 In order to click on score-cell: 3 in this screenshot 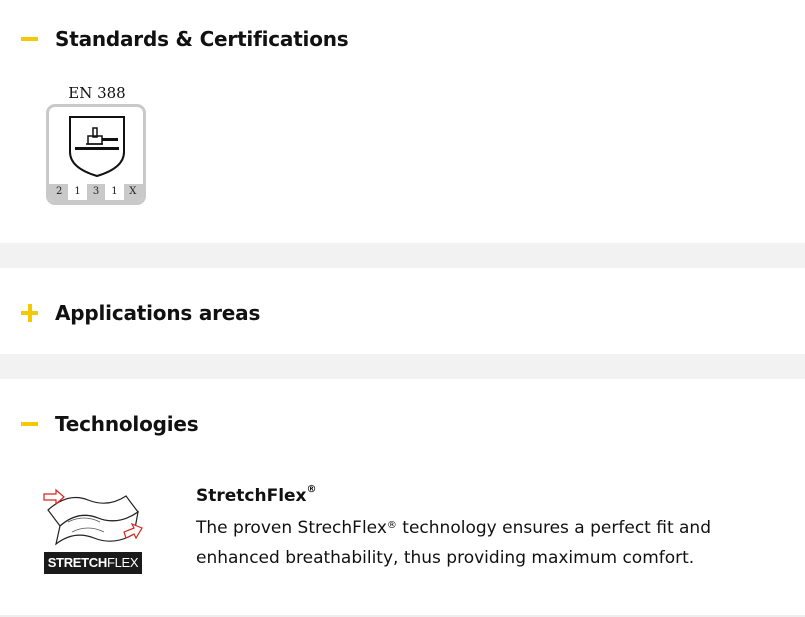, I will do `click(96, 191)`.